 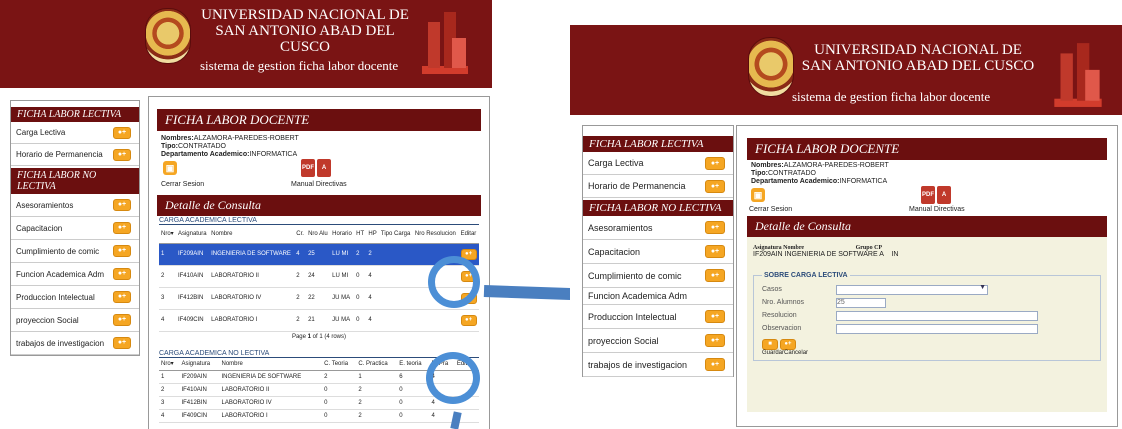 What do you see at coordinates (372, 234) in the screenshot?
I see `col-hp: HP` at bounding box center [372, 234].